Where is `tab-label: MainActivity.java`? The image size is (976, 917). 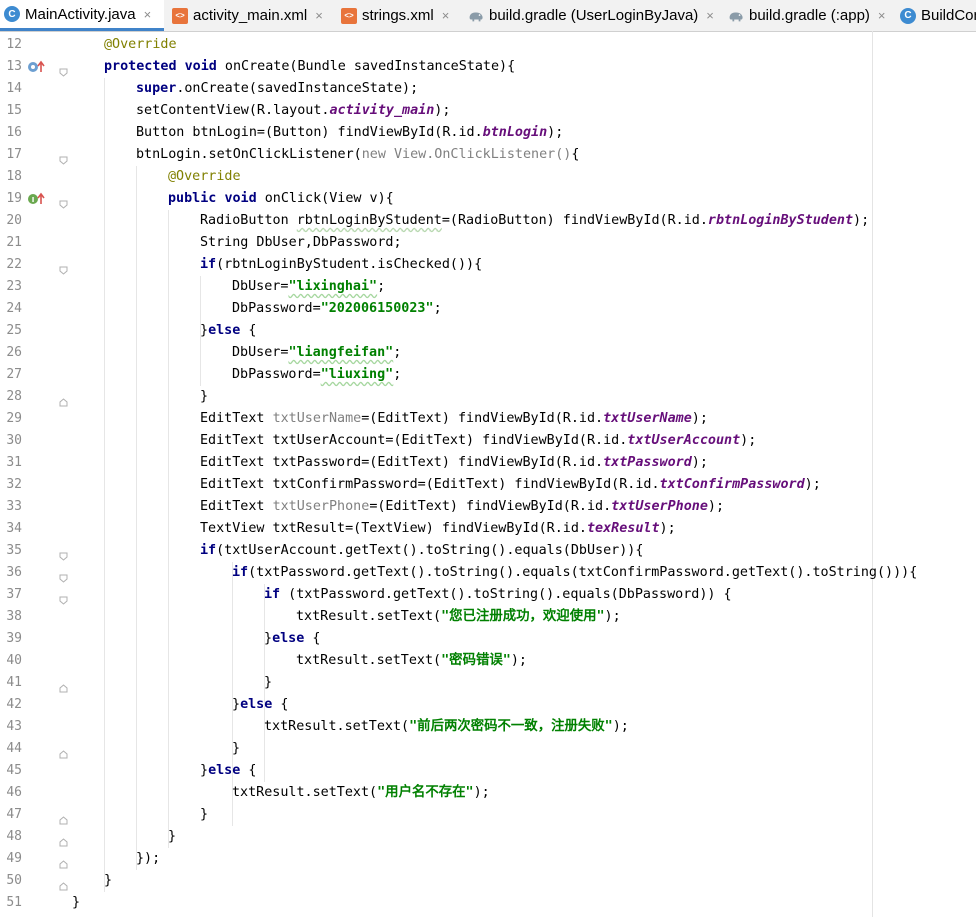
tab-label: MainActivity.java is located at coordinates (80, 14).